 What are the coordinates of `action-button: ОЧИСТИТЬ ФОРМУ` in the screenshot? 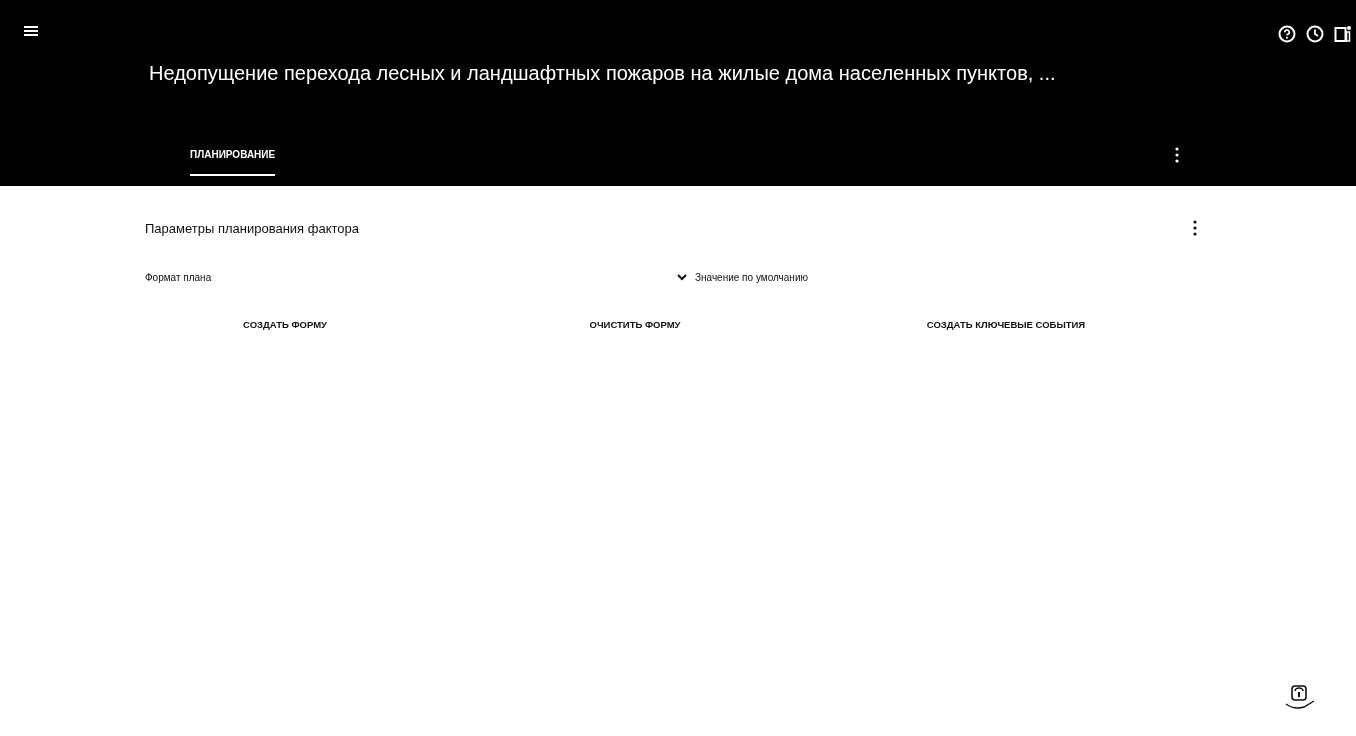 It's located at (635, 324).